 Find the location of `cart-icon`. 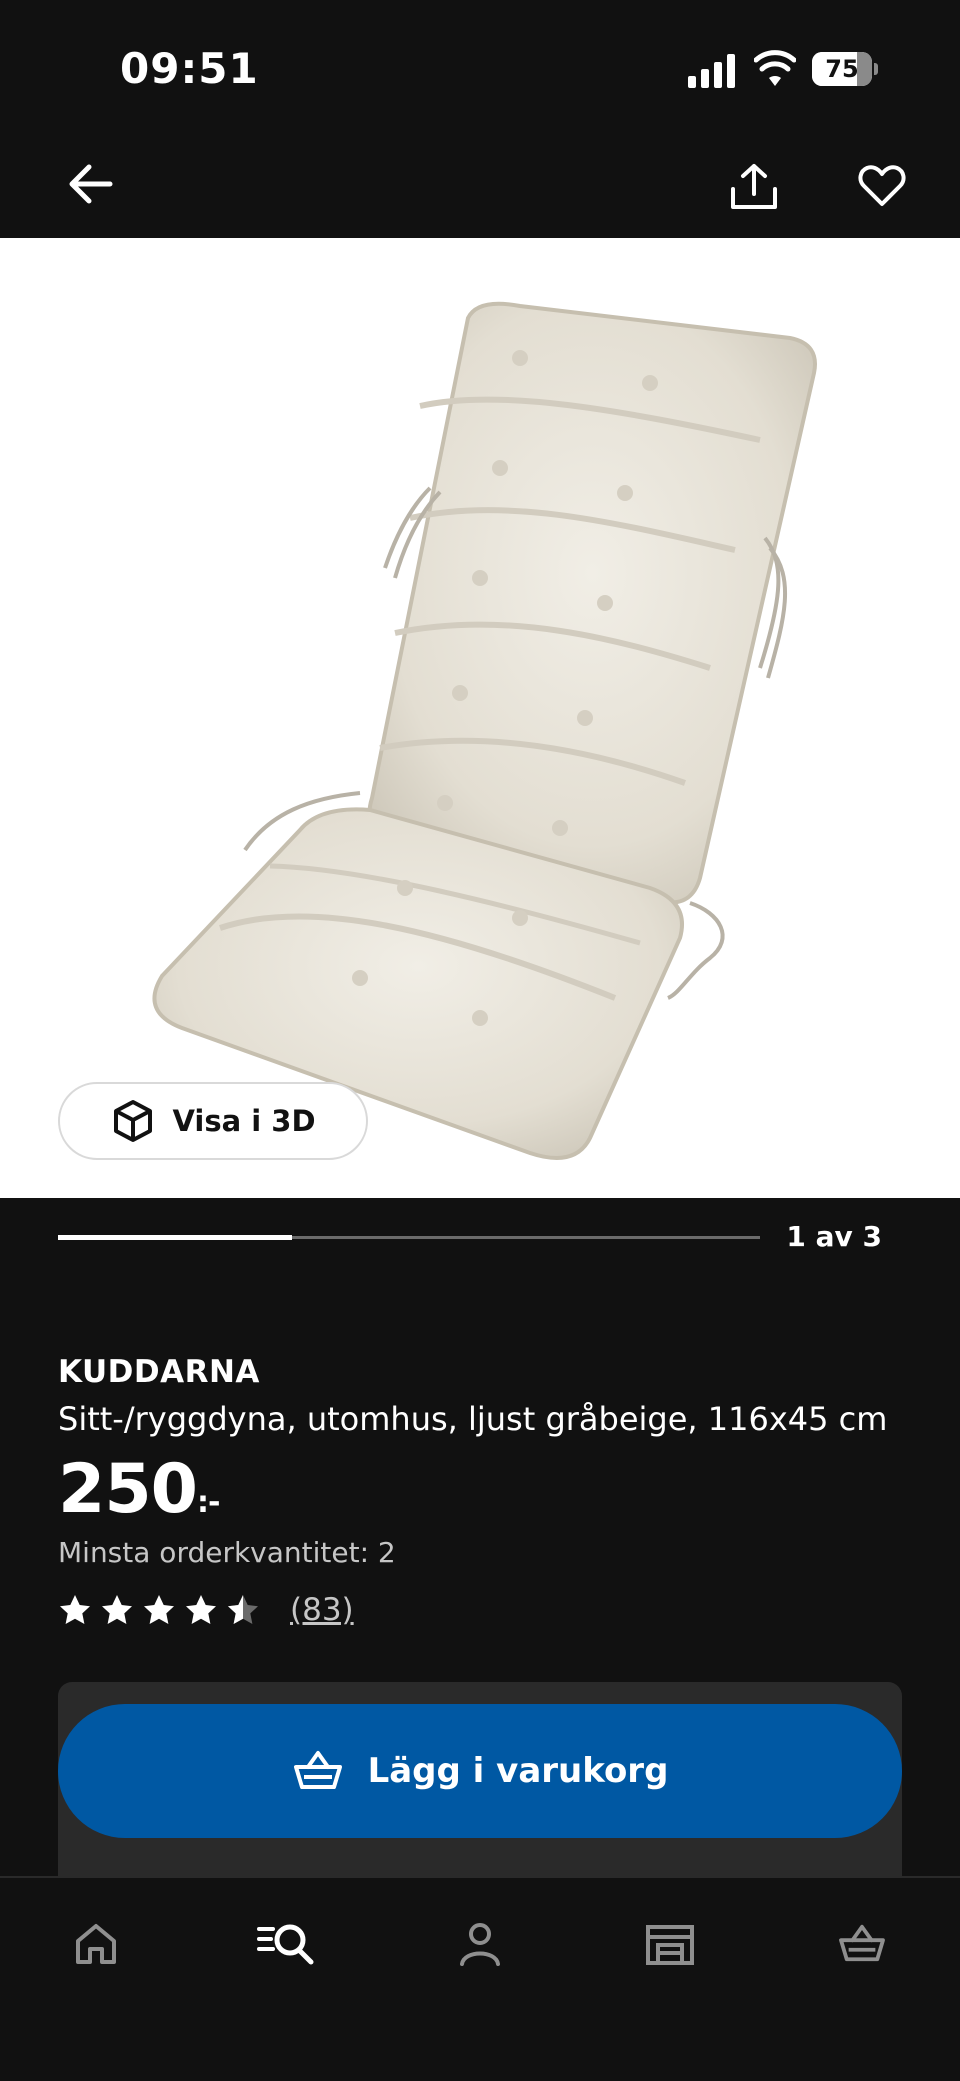

cart-icon is located at coordinates (862, 1943).